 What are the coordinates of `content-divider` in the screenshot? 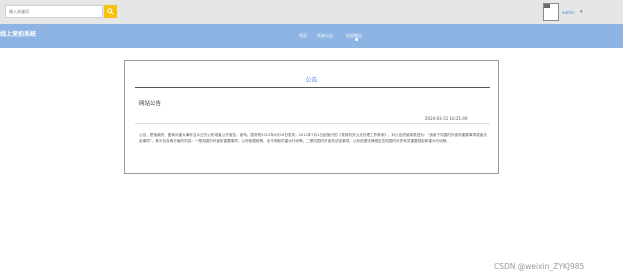 It's located at (312, 123).